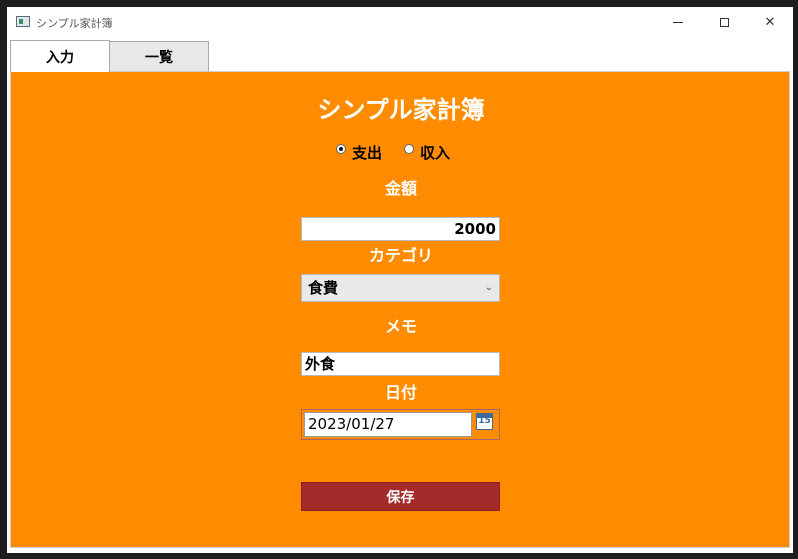 This screenshot has width=798, height=559. Describe the element at coordinates (60, 56) in the screenshot. I see `tab-input: 入力` at that location.